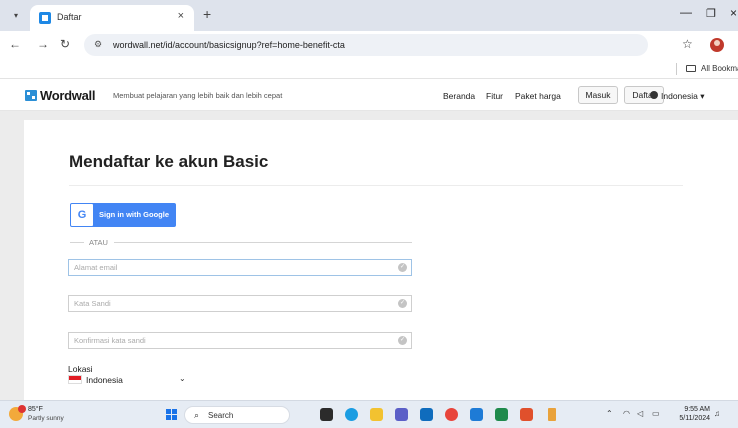 The width and height of the screenshot is (738, 428). What do you see at coordinates (654, 95) in the screenshot?
I see `globe-icon` at bounding box center [654, 95].